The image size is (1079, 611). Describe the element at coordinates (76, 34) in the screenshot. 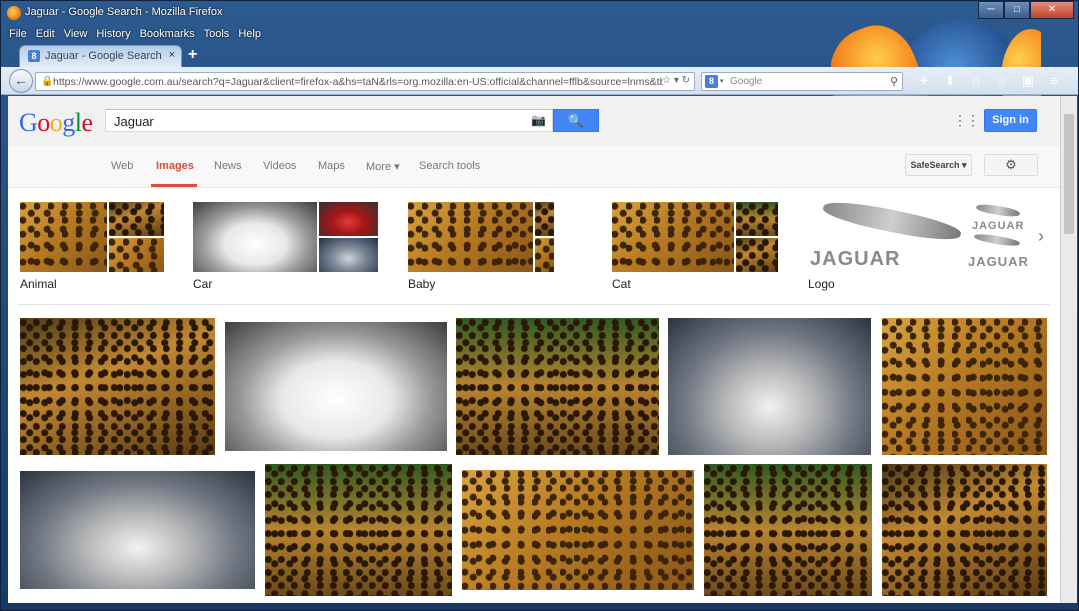

I see `menu-view: View` at that location.